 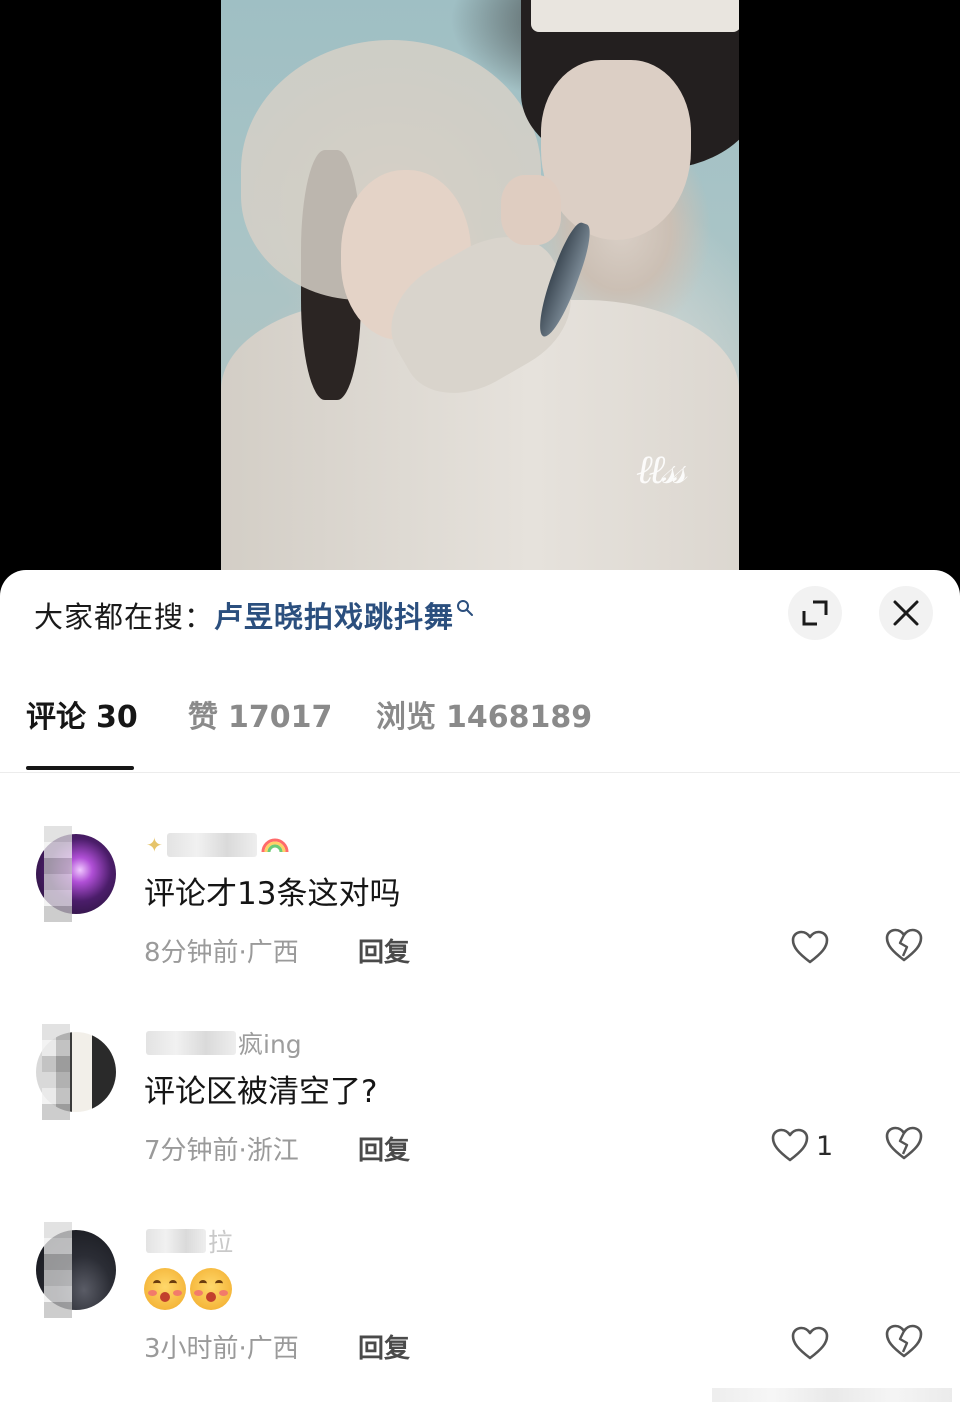 I want to click on comment-meta: 7分钟前·浙江, so click(x=221, y=1151).